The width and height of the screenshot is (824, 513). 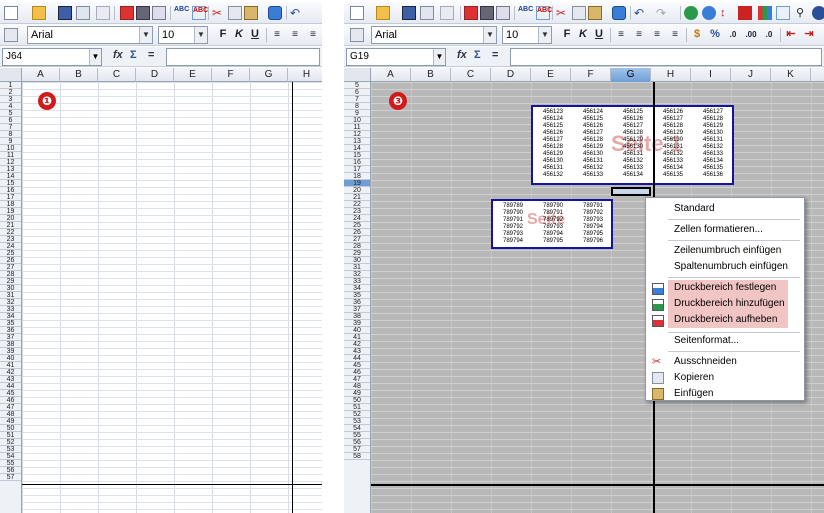 I want to click on row-header: 55, so click(x=10, y=463).